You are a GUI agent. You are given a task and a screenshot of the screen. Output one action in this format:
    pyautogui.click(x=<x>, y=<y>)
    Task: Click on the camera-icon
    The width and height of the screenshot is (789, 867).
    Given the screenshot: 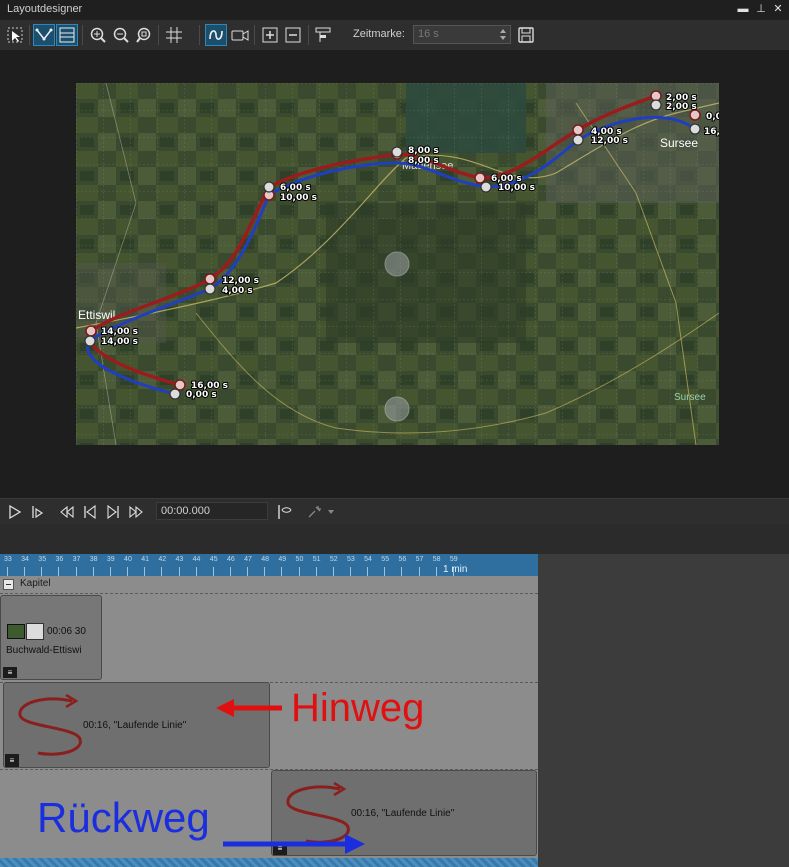 What is the action you would take?
    pyautogui.click(x=240, y=35)
    